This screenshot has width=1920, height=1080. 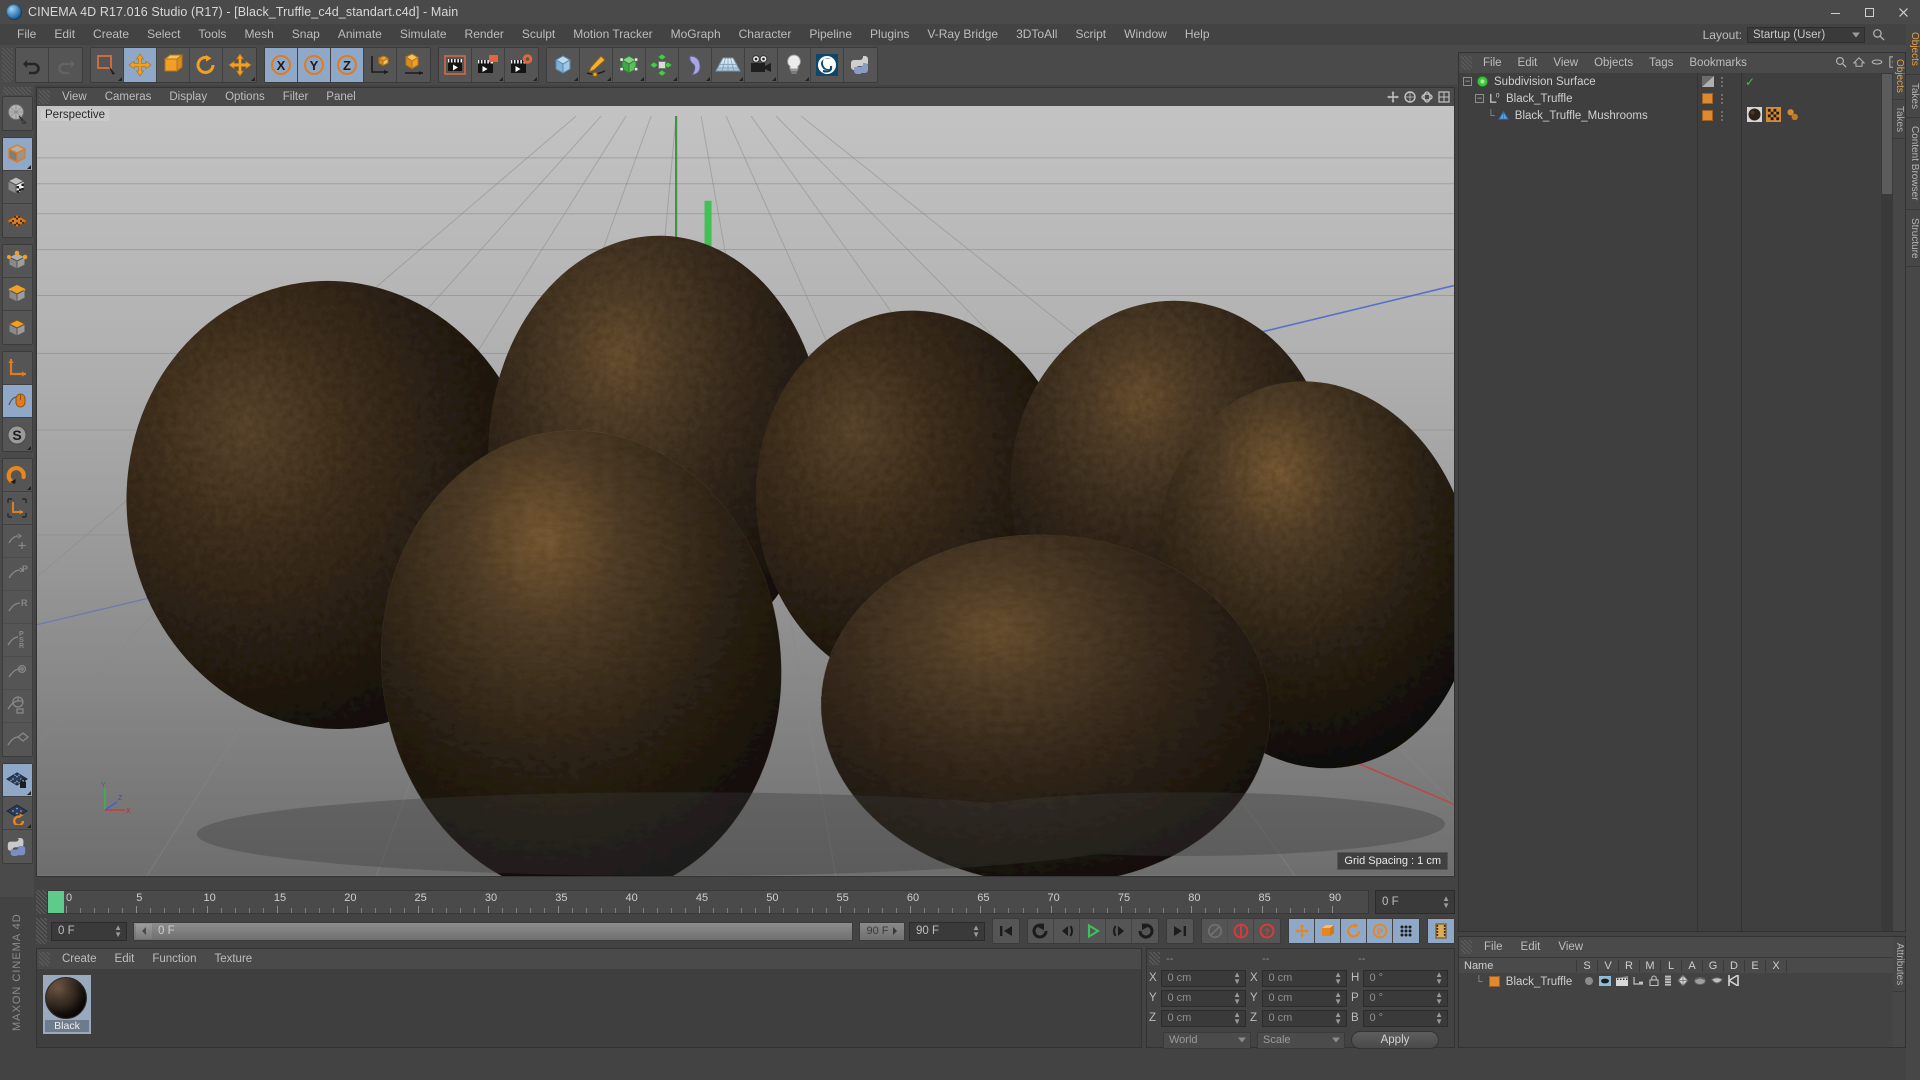 What do you see at coordinates (1887, 134) in the screenshot?
I see `scrollbar-thumb` at bounding box center [1887, 134].